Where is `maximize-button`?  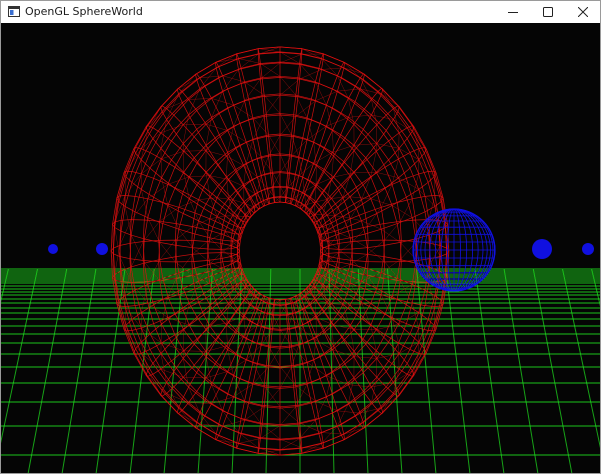 maximize-button is located at coordinates (548, 12).